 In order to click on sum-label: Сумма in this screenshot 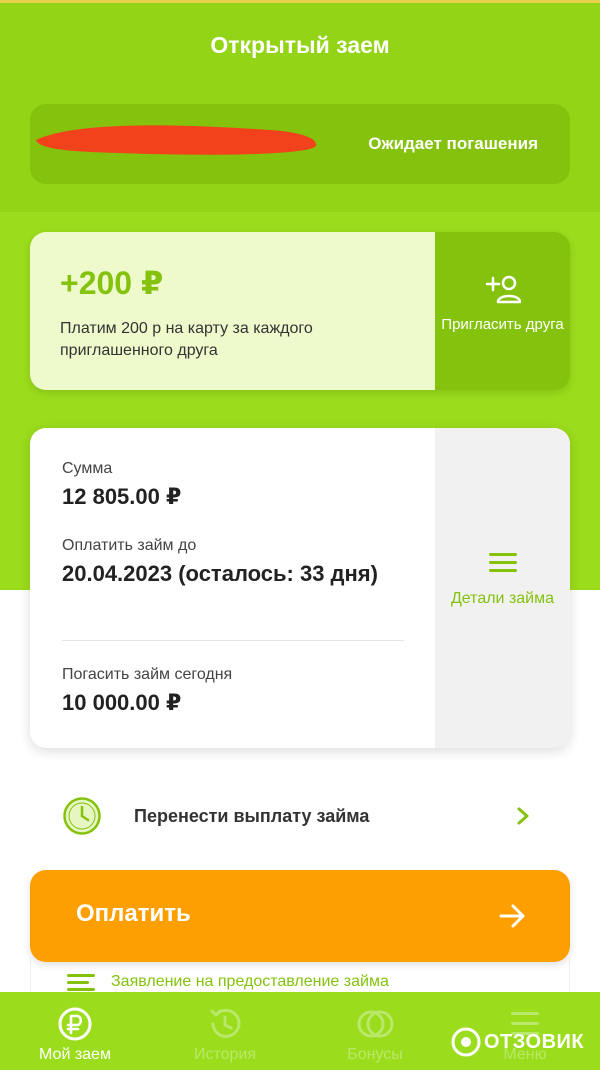, I will do `click(87, 468)`.